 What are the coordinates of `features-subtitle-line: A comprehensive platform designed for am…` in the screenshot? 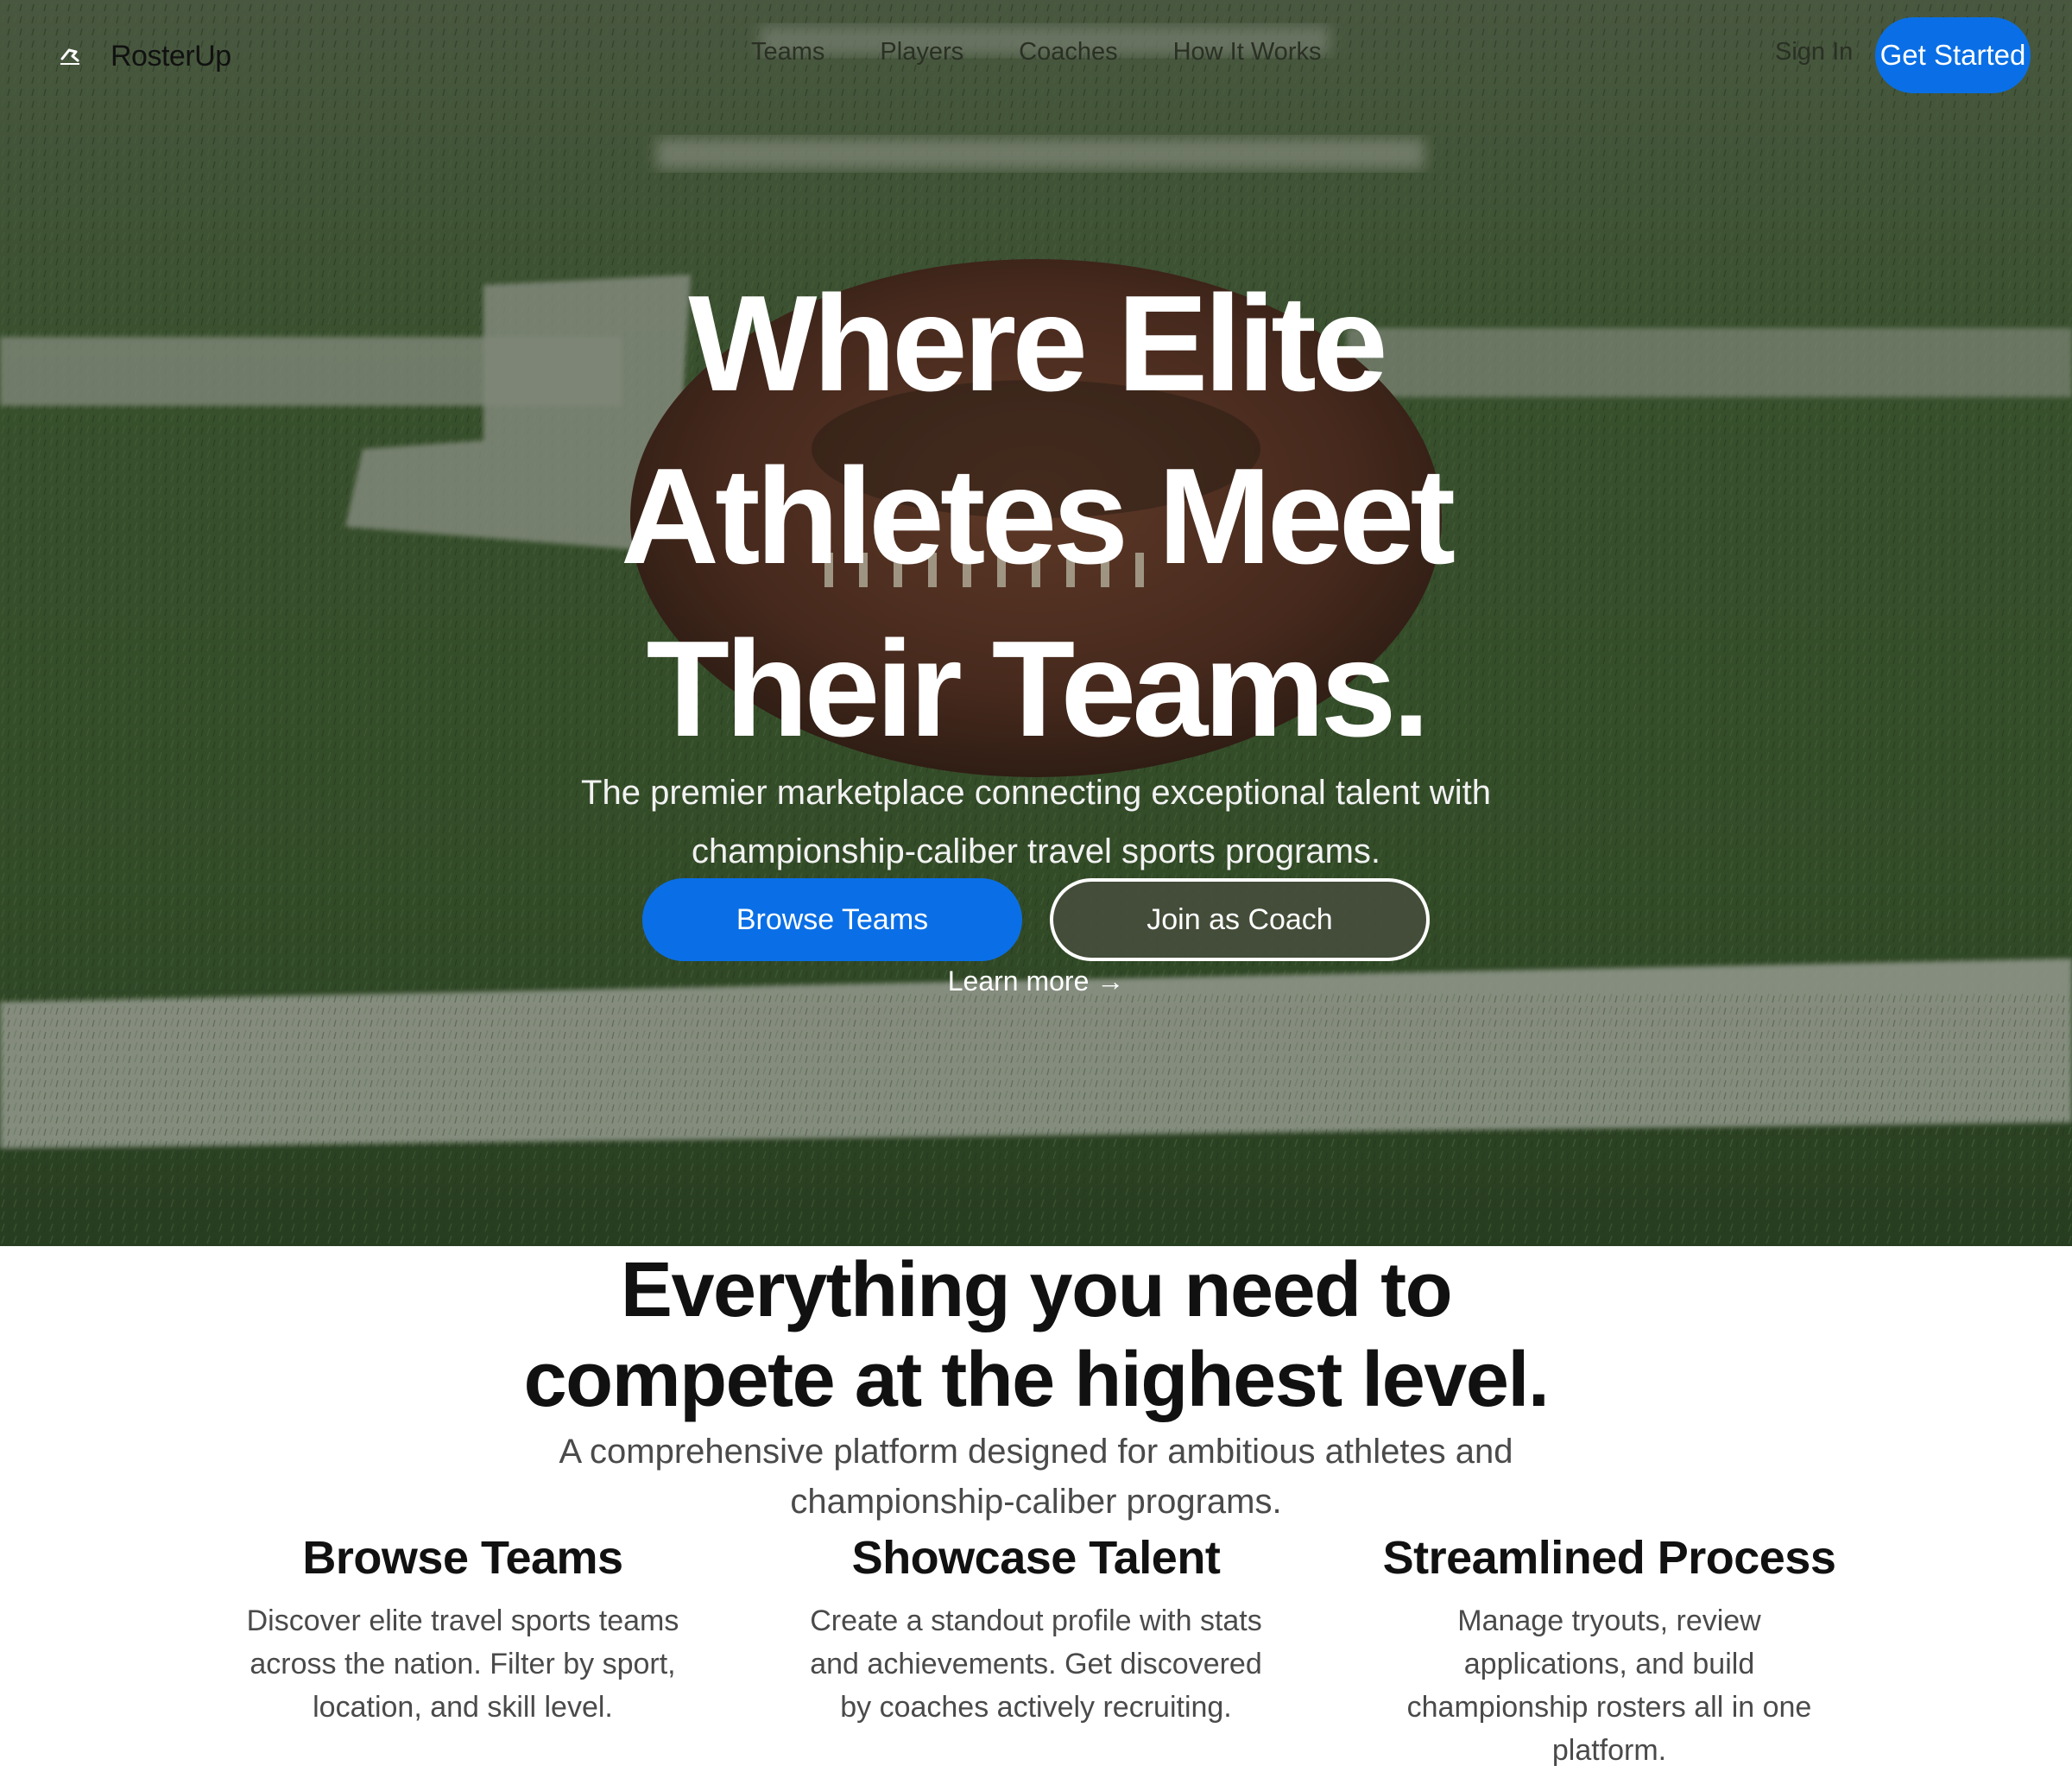 It's located at (1036, 1452).